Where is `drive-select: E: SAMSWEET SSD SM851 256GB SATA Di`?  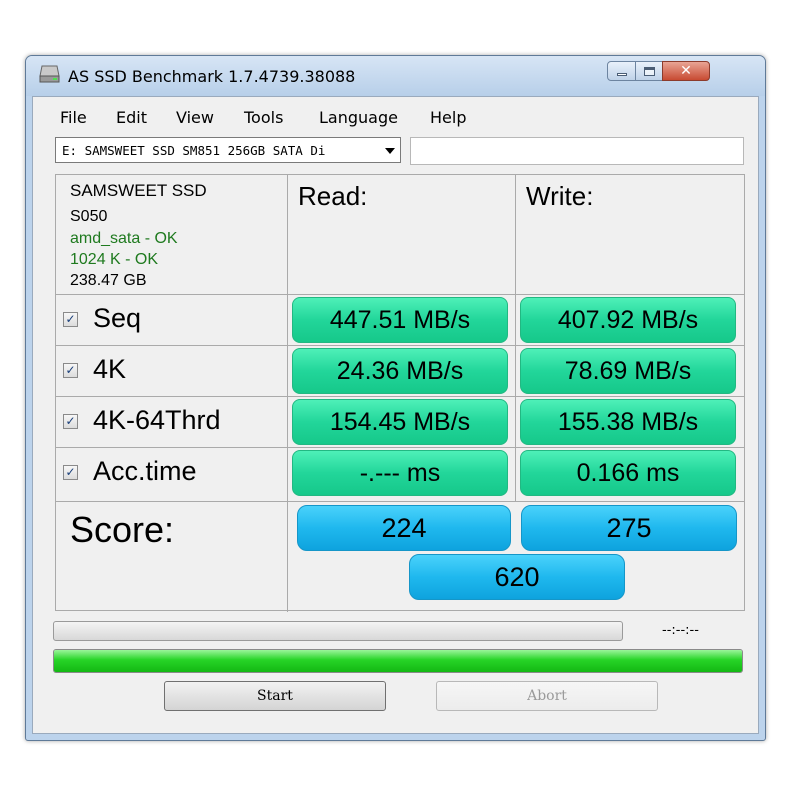
drive-select: E: SAMSWEET SSD SM851 256GB SATA Di is located at coordinates (228, 150).